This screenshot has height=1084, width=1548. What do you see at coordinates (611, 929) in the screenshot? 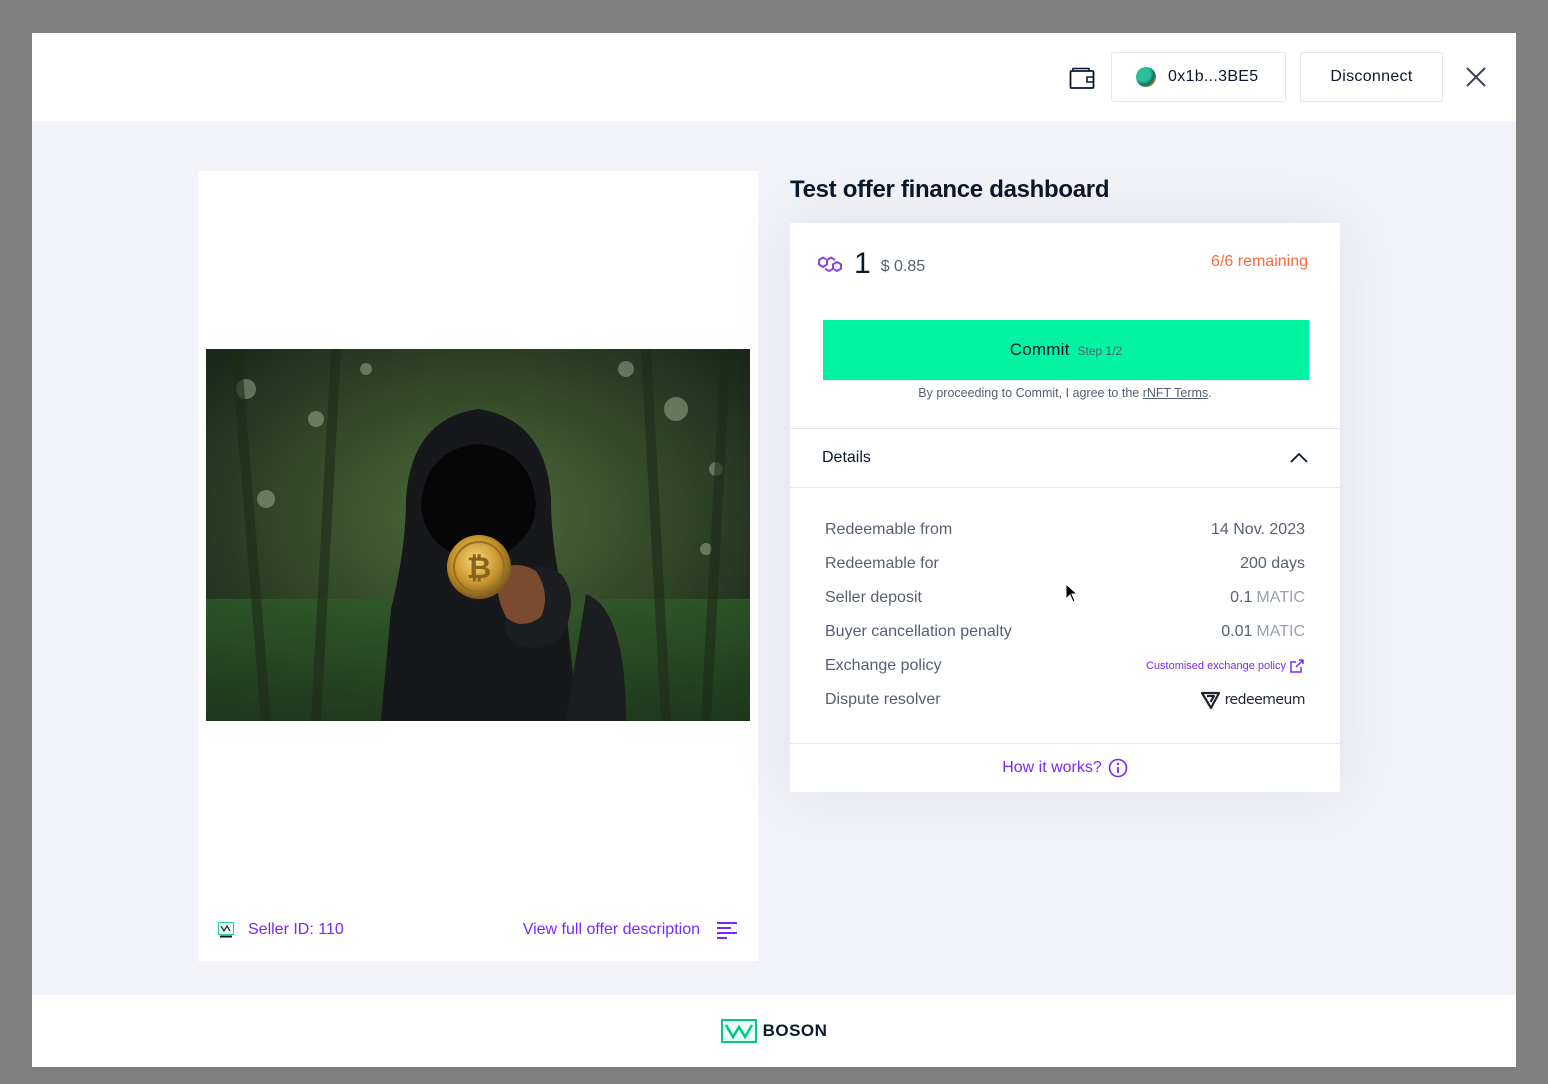
I see `view-description-label: View full offer description` at bounding box center [611, 929].